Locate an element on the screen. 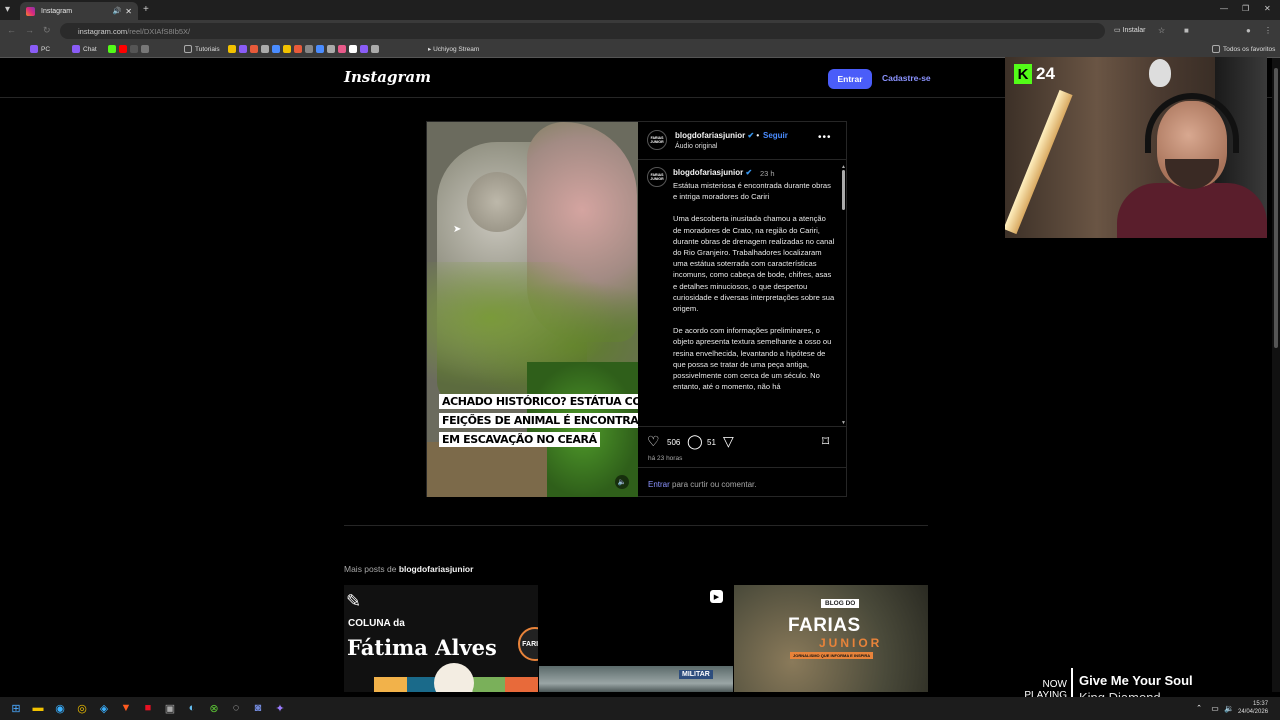 The height and width of the screenshot is (720, 1280). post-thumbnail: ▶ MILITAR is located at coordinates (636, 638).